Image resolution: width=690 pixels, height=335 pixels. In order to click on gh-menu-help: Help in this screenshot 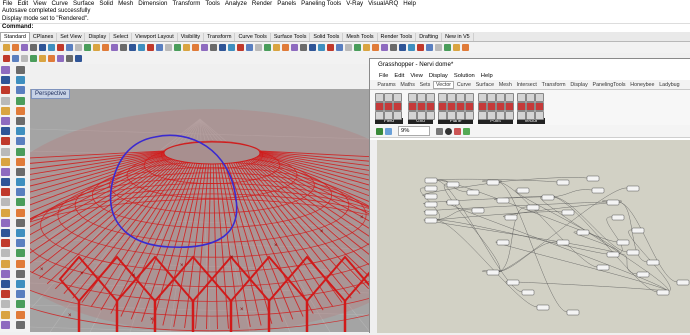, I will do `click(487, 76)`.